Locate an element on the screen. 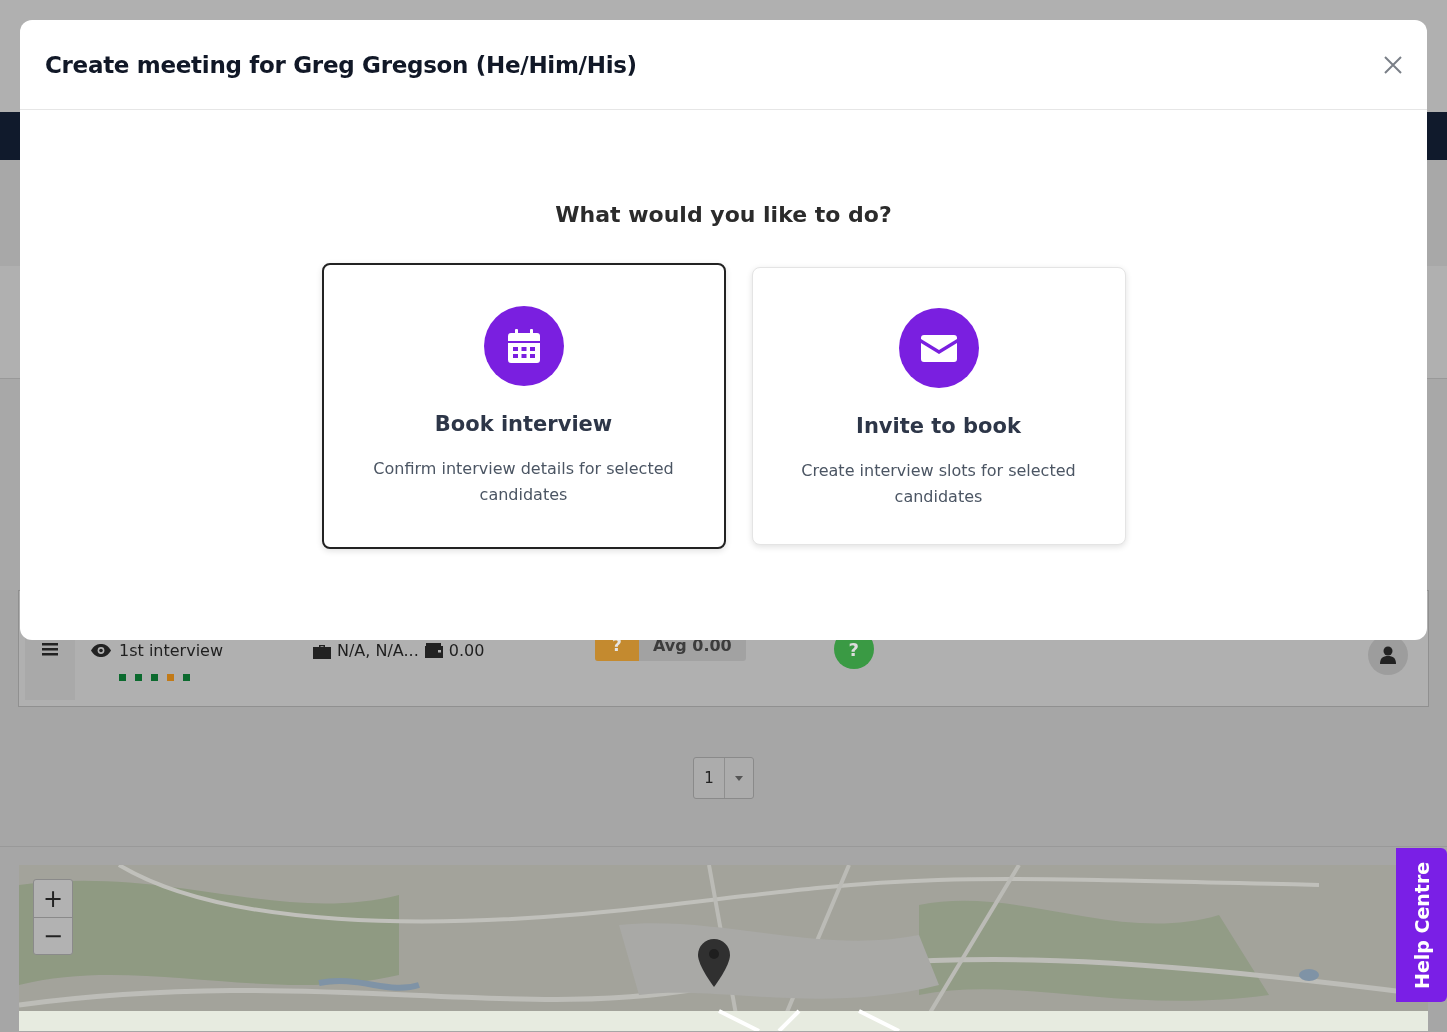 The image size is (1447, 1032). option-card: Book interview Confirm interview details for selected candidates is located at coordinates (523, 406).